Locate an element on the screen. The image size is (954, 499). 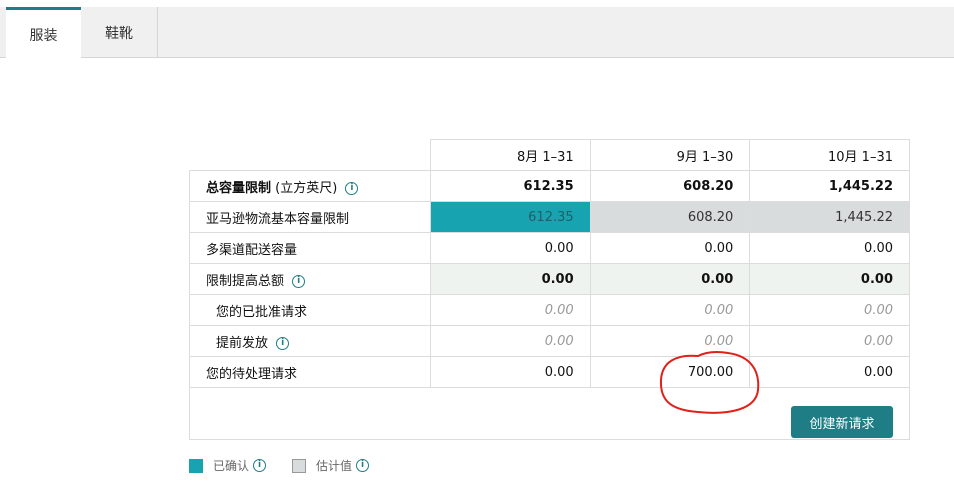
table-row-base-capacity: 亚马逊物流基本容量限制 612.35 608.20 1,445.22 is located at coordinates (549, 217).